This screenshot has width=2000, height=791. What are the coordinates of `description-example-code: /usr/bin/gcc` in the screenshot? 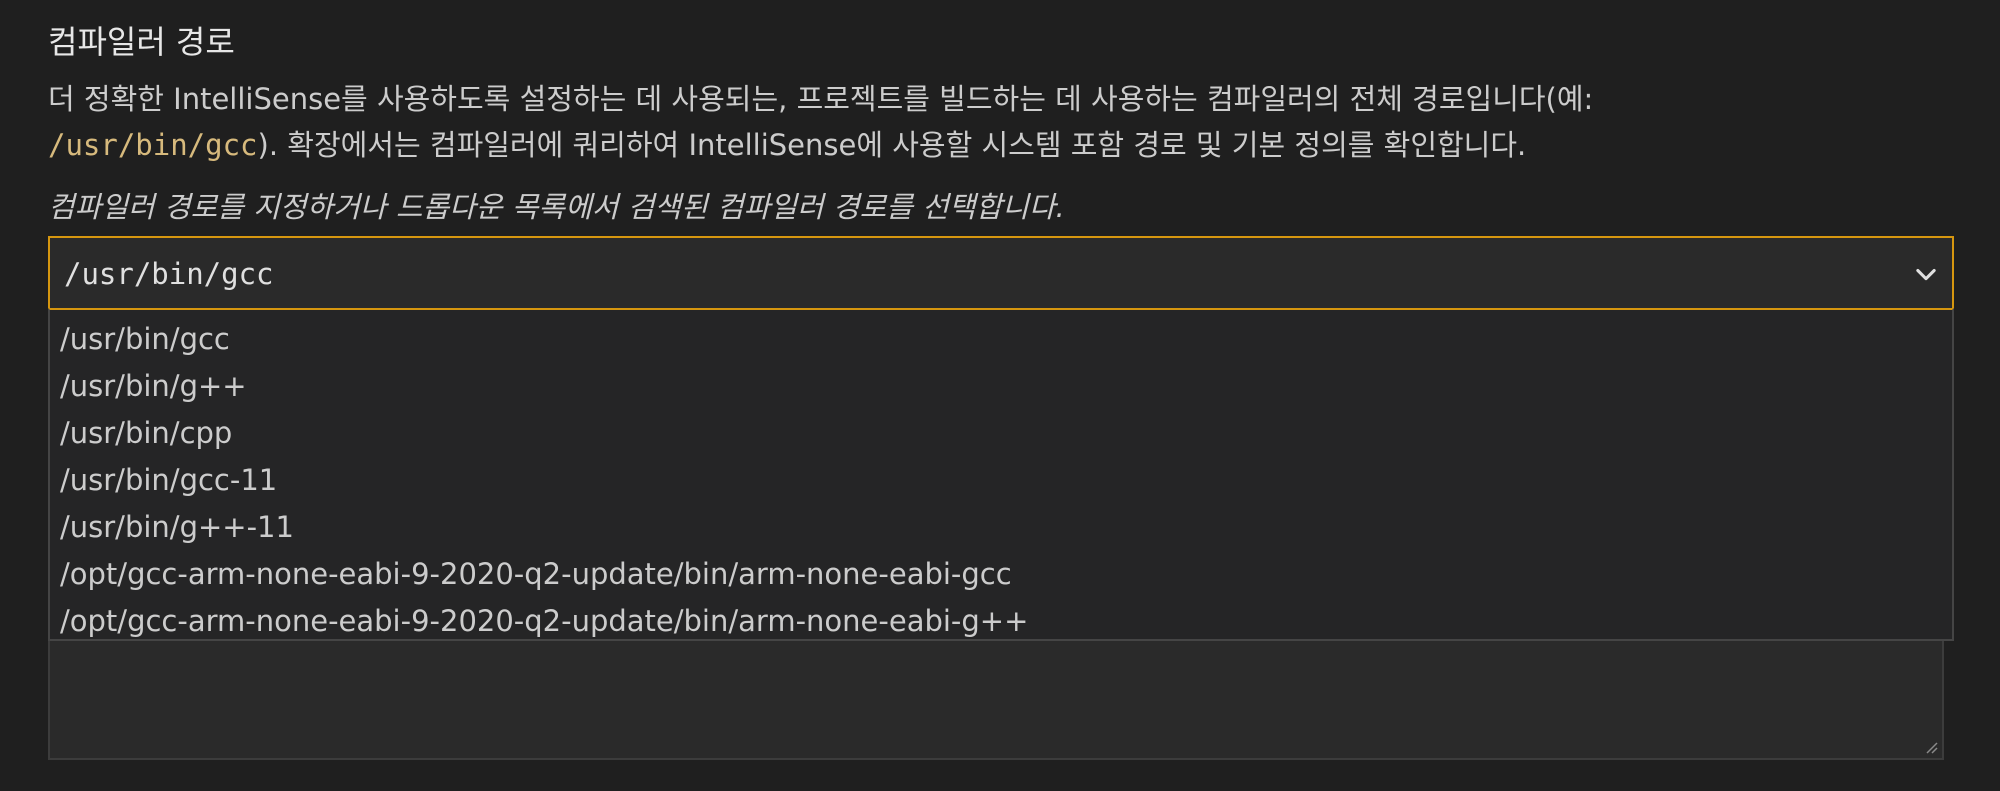 It's located at (153, 145).